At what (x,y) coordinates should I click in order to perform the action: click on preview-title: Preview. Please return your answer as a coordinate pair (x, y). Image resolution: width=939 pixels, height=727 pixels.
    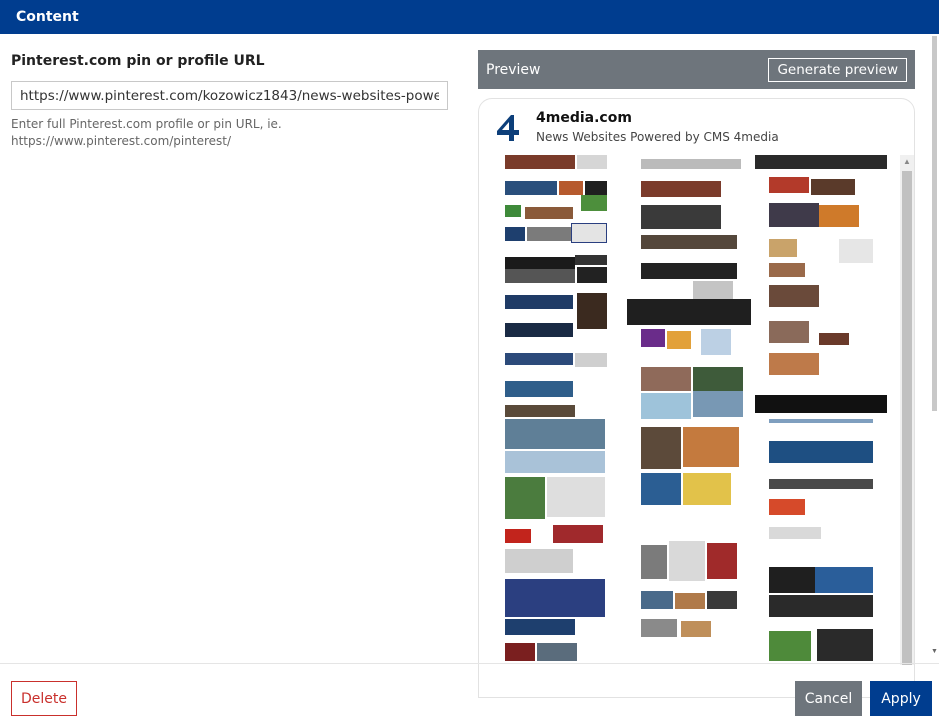
    Looking at the image, I should click on (513, 70).